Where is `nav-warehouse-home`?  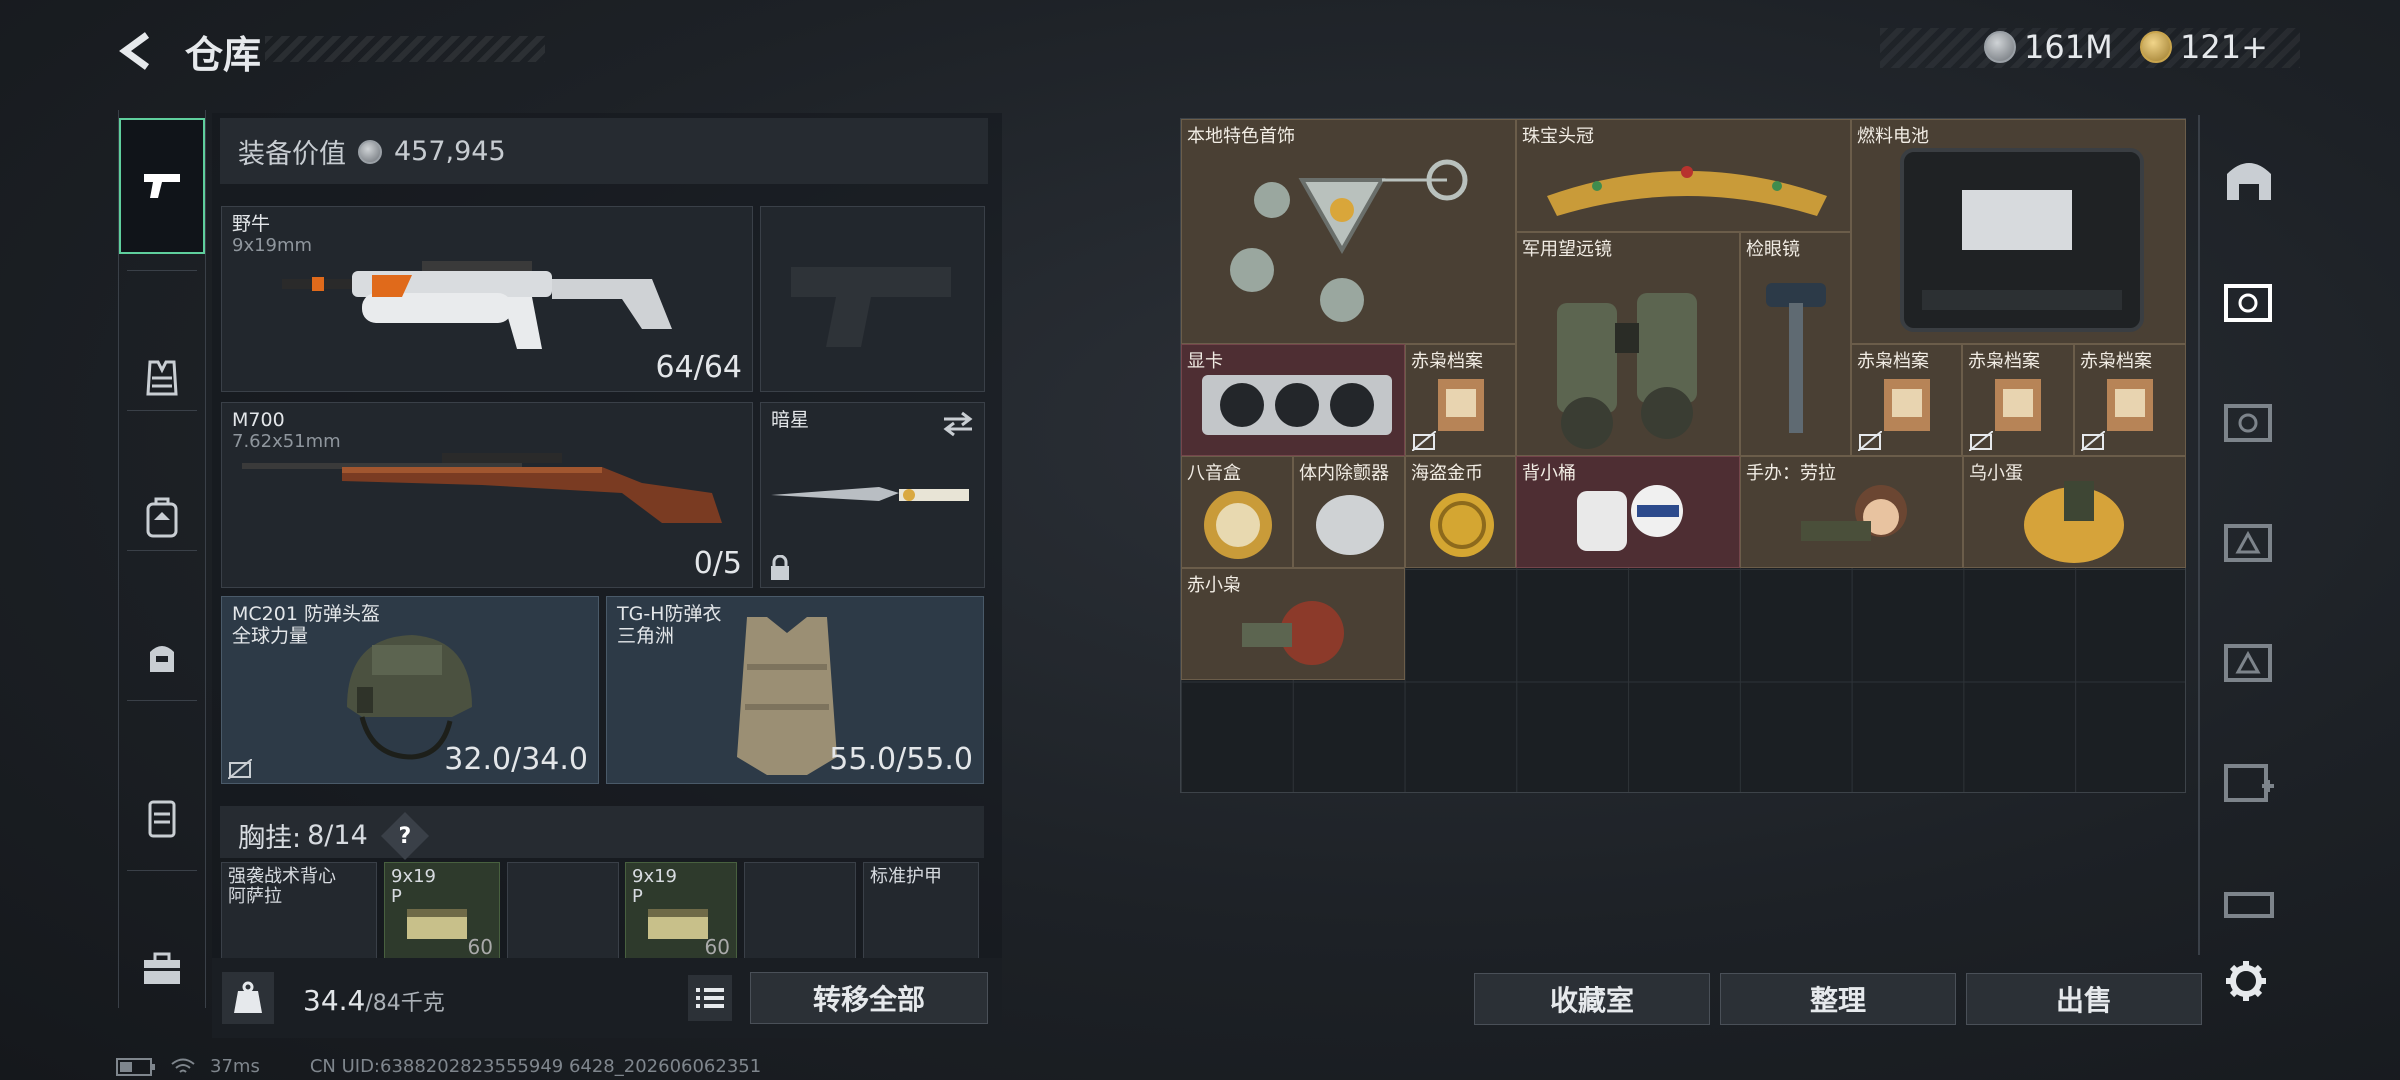
nav-warehouse-home is located at coordinates (2249, 180).